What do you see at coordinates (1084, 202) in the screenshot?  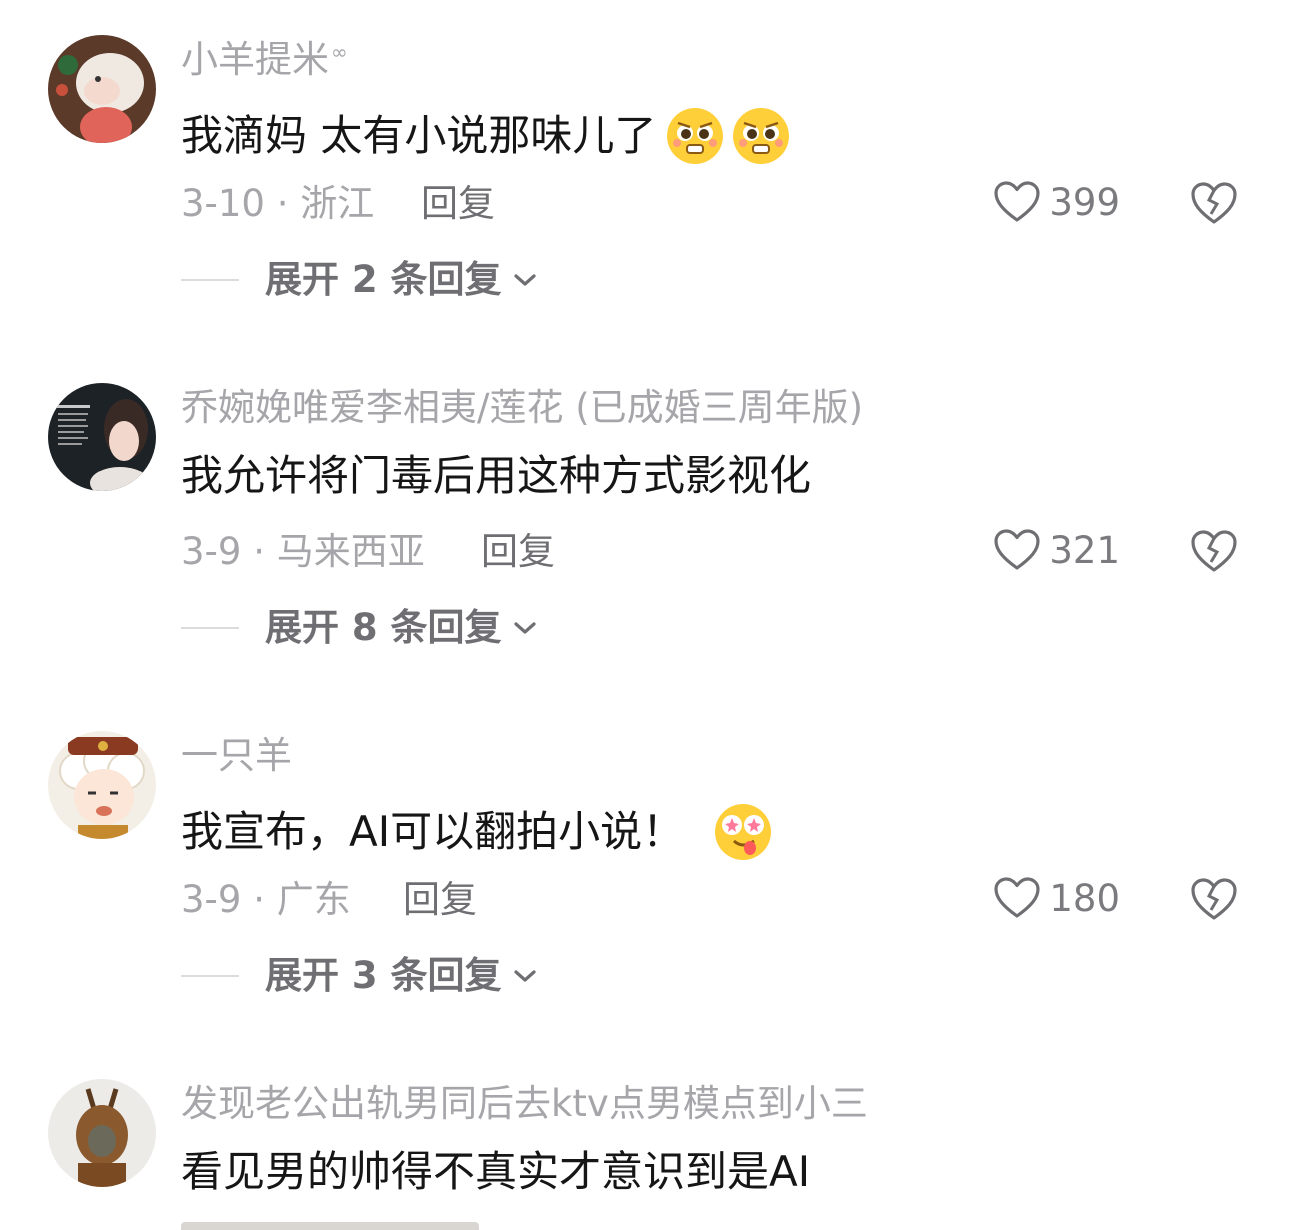 I see `like-count: 399` at bounding box center [1084, 202].